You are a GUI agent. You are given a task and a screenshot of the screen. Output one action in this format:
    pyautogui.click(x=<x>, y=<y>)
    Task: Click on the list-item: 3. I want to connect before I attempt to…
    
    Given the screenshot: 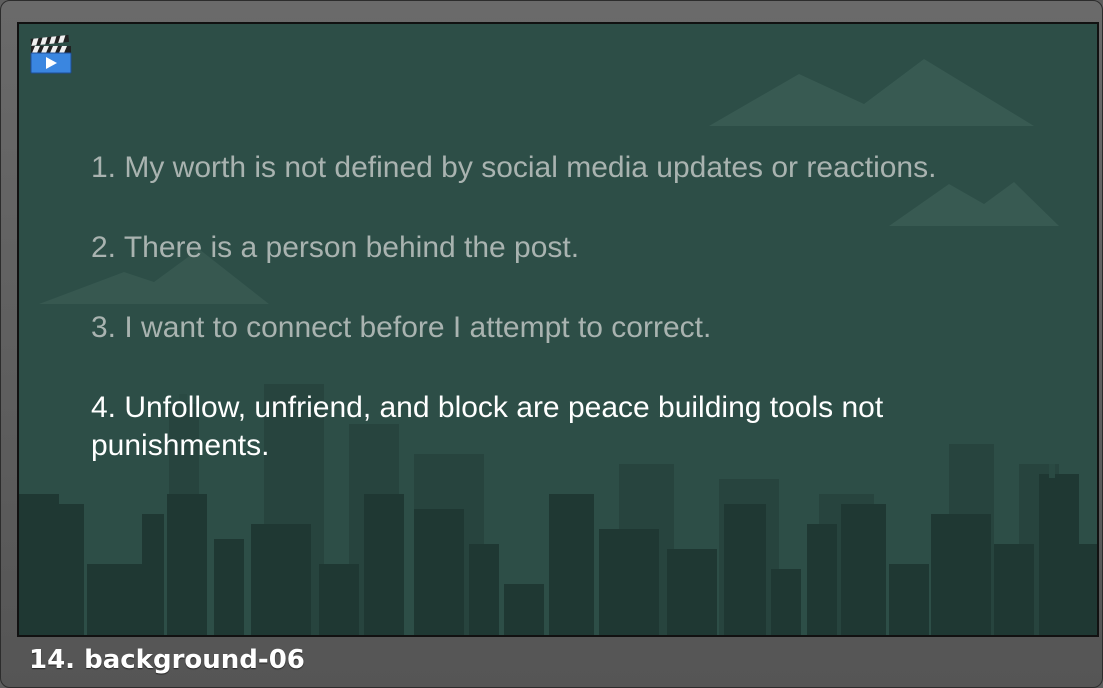 What is the action you would take?
    pyautogui.click(x=401, y=327)
    